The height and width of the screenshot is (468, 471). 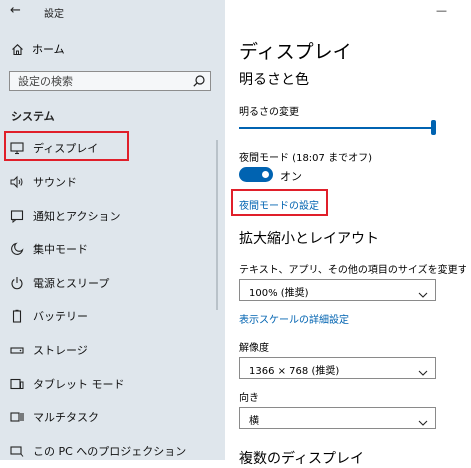 What do you see at coordinates (336, 128) in the screenshot?
I see `brightness-slider-track` at bounding box center [336, 128].